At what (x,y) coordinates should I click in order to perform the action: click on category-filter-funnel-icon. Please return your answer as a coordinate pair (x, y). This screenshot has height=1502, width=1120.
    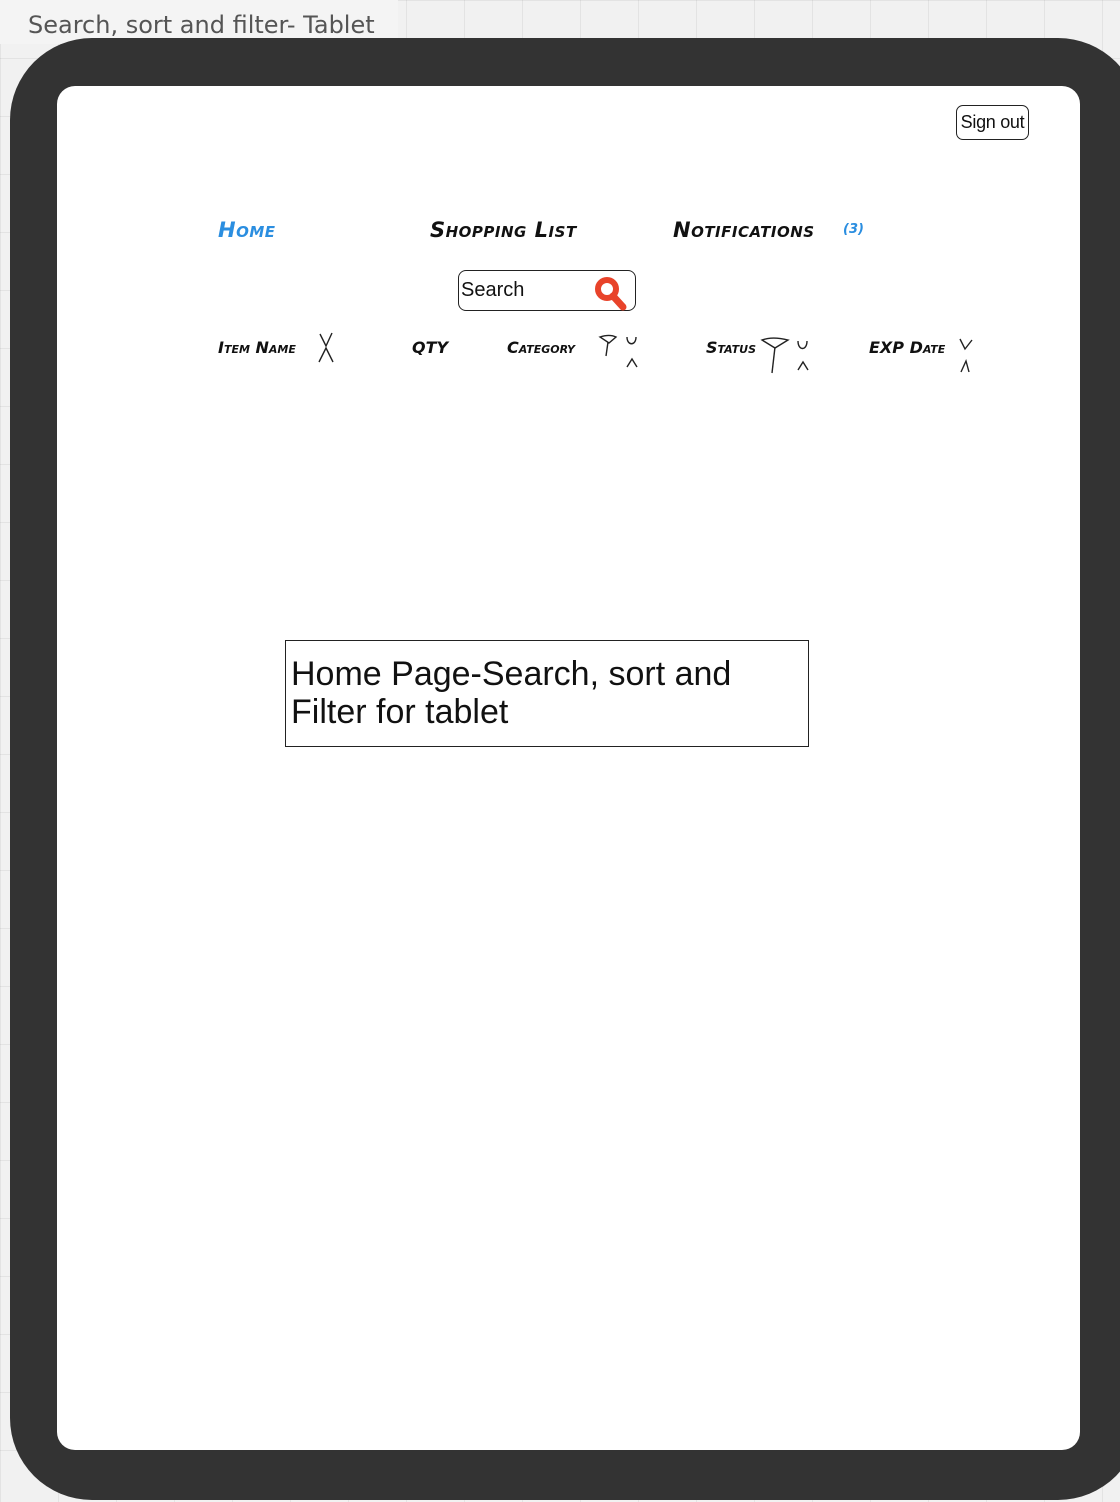
    Looking at the image, I should click on (608, 346).